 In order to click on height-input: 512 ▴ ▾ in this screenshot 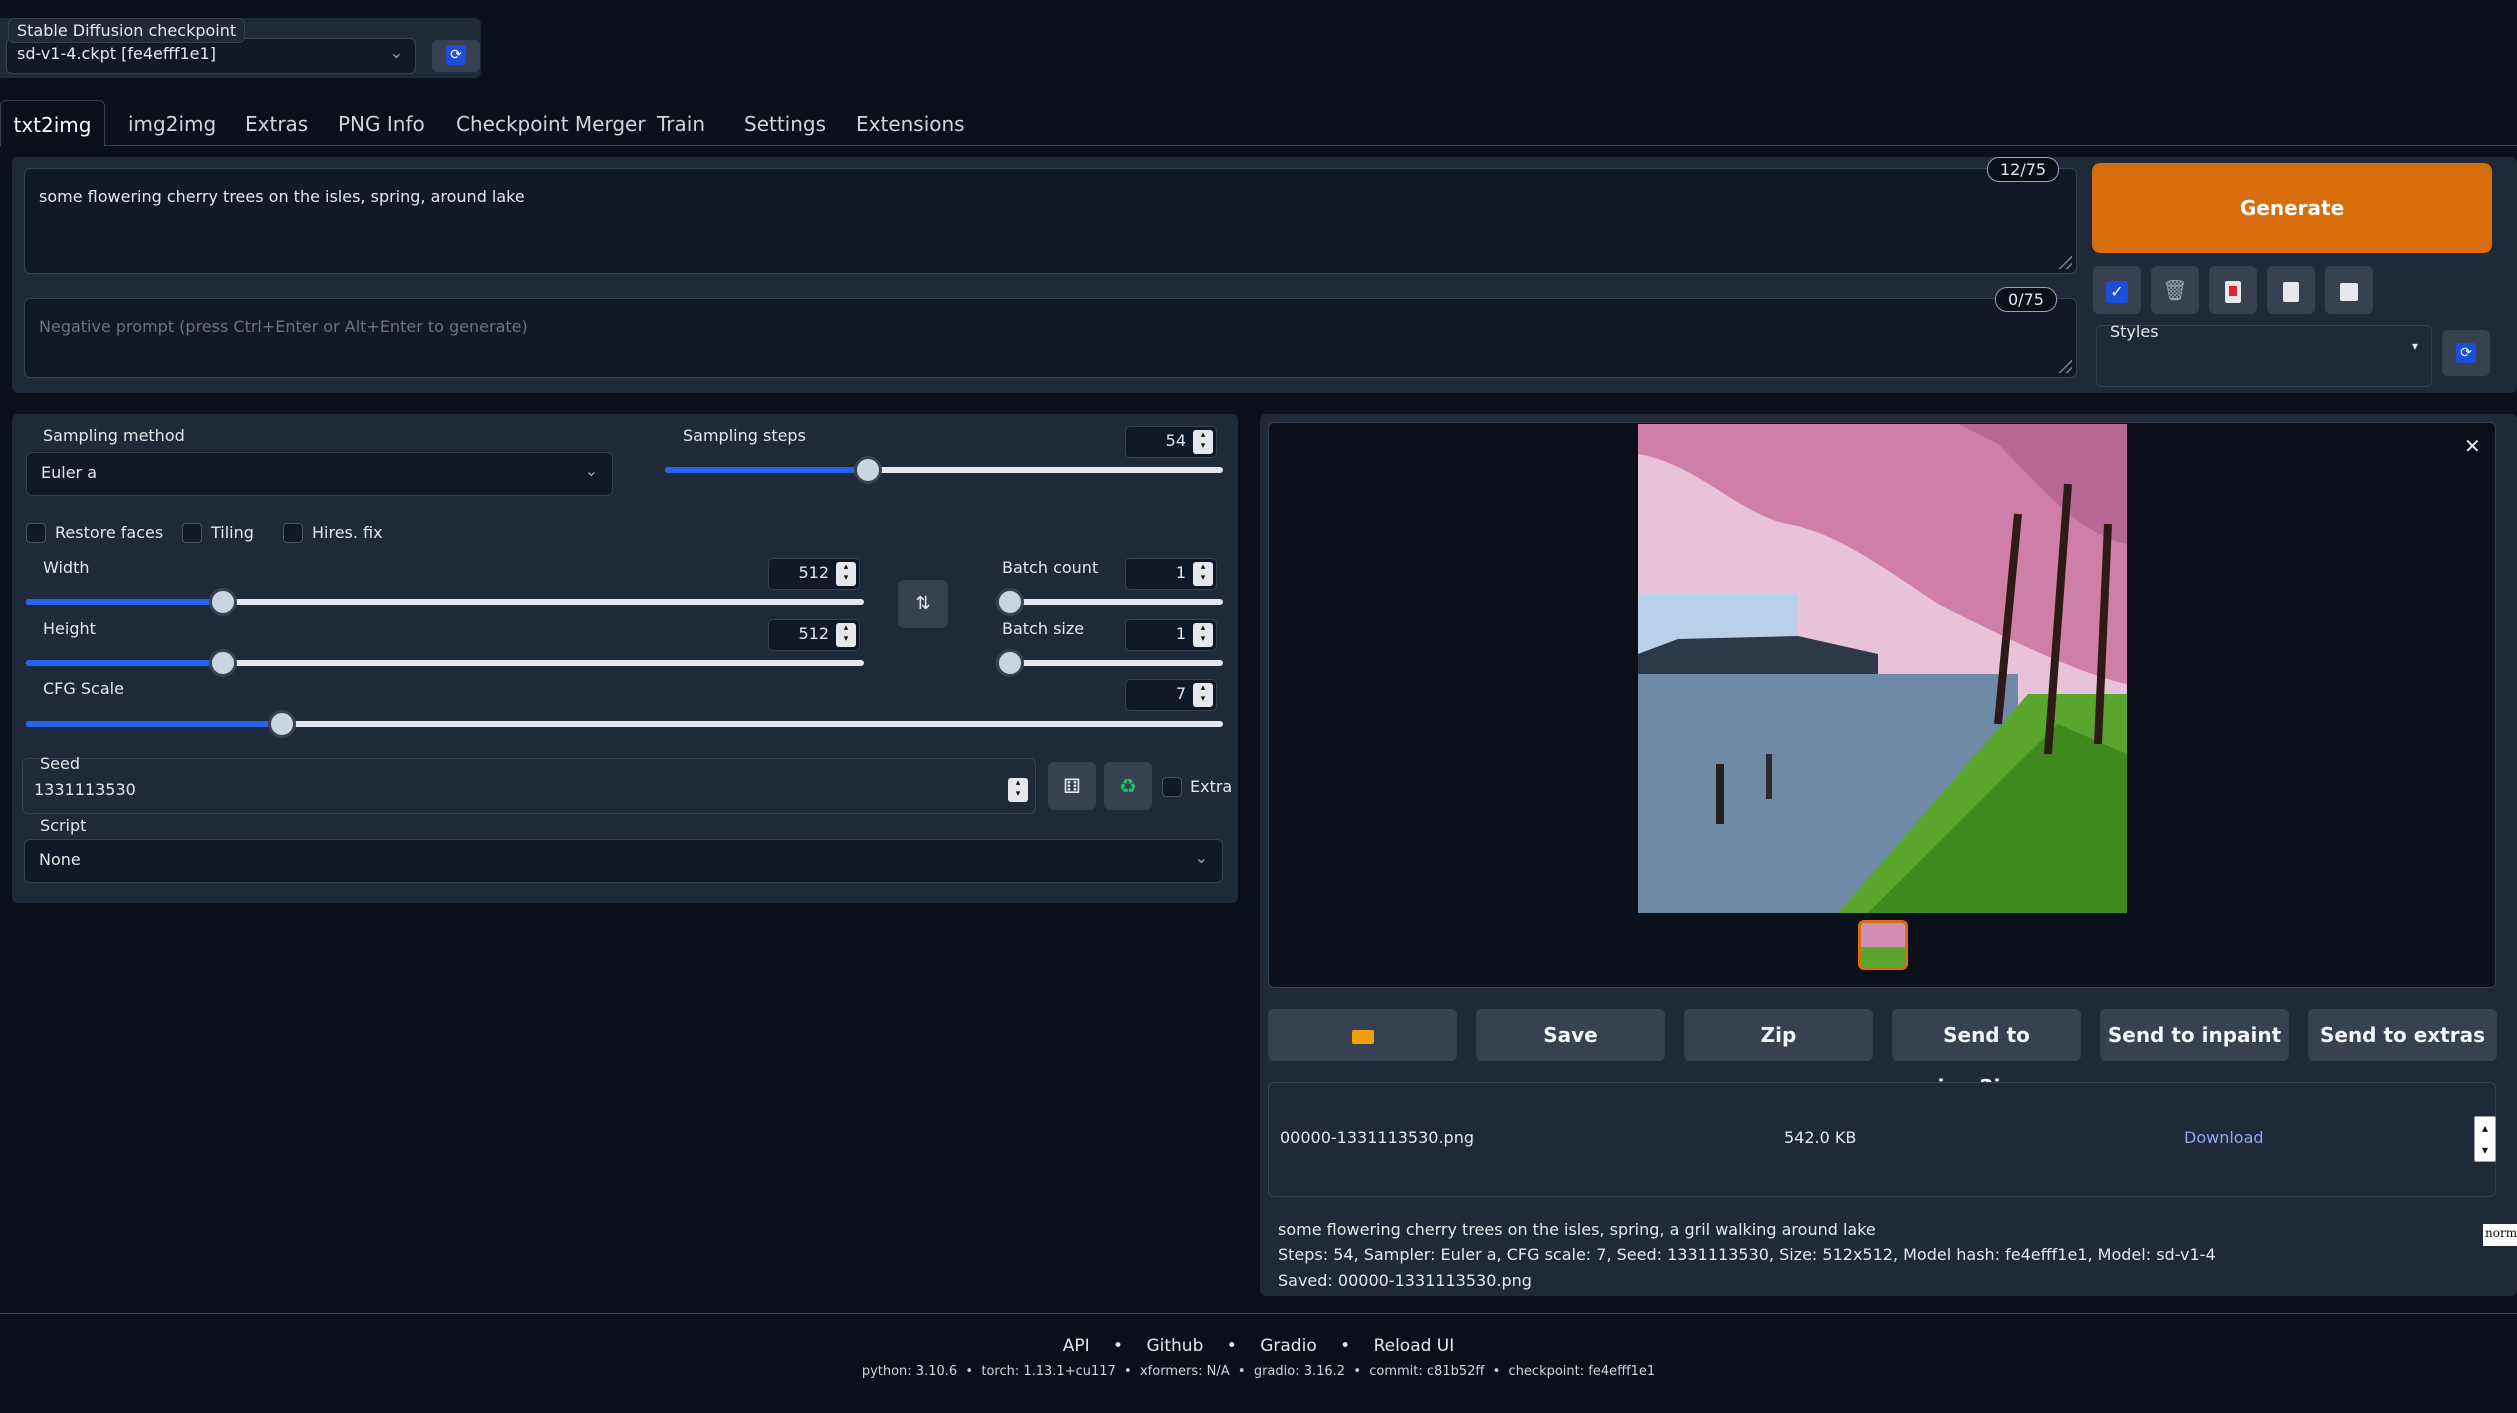, I will do `click(814, 635)`.